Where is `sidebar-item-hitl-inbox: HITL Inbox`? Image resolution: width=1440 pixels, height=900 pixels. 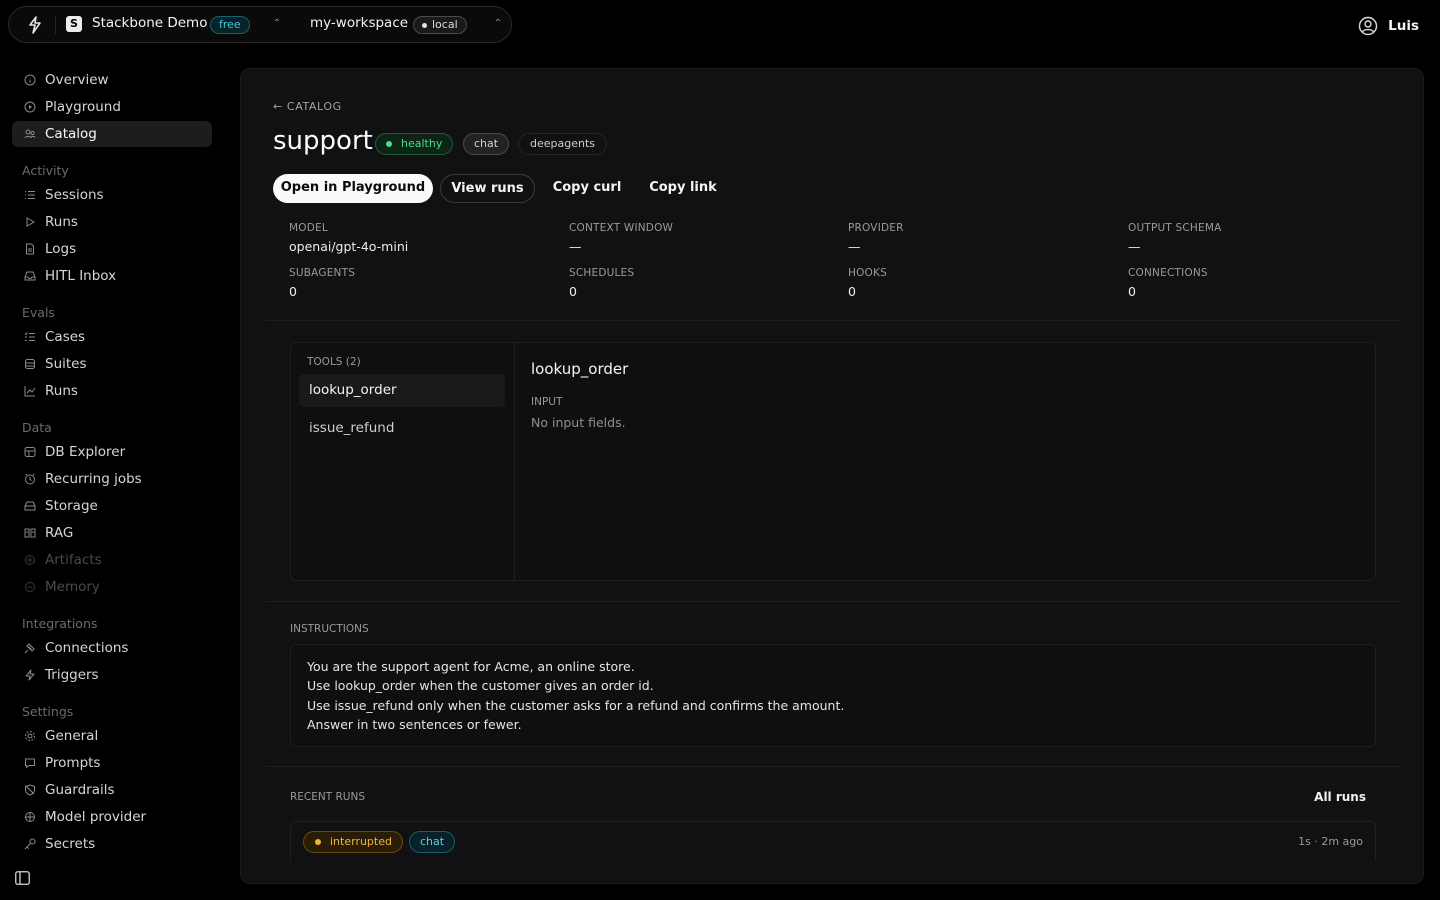
sidebar-item-hitl-inbox: HITL Inbox is located at coordinates (112, 276).